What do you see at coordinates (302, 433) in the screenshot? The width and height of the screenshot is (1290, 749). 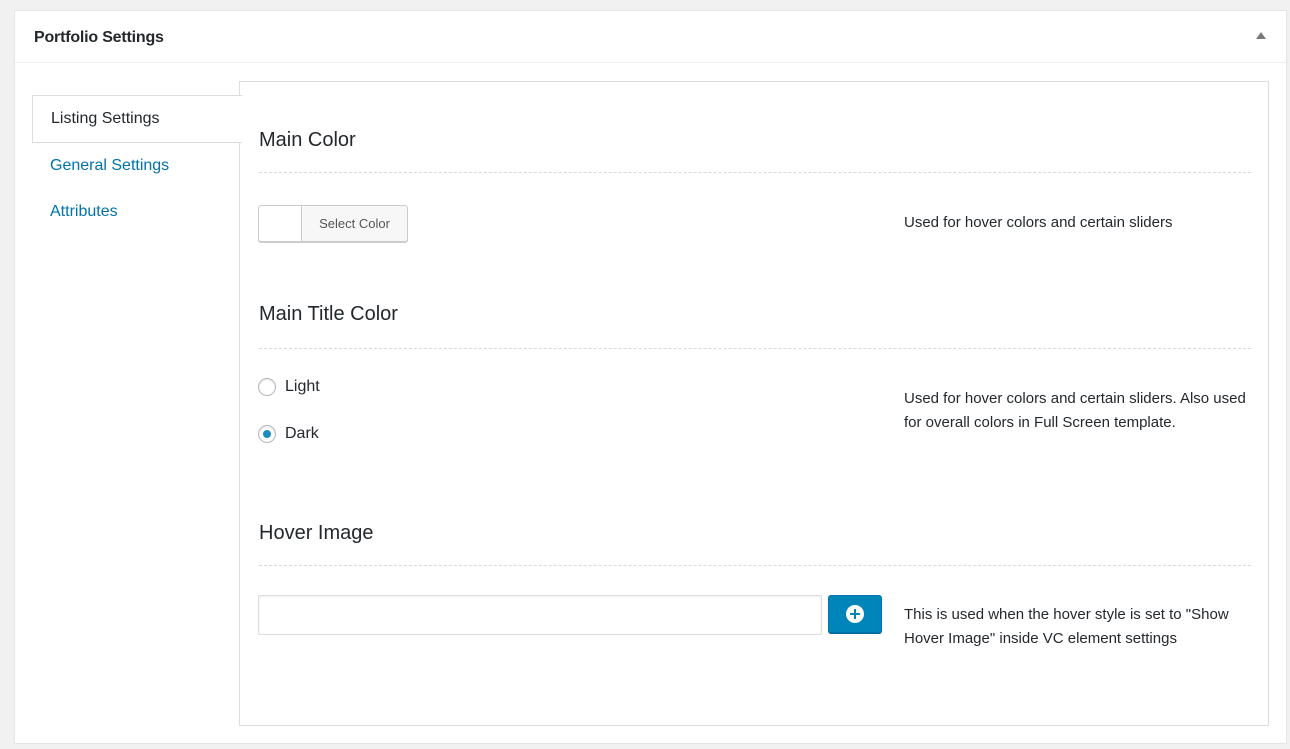 I see `radio-dark-label: Dark` at bounding box center [302, 433].